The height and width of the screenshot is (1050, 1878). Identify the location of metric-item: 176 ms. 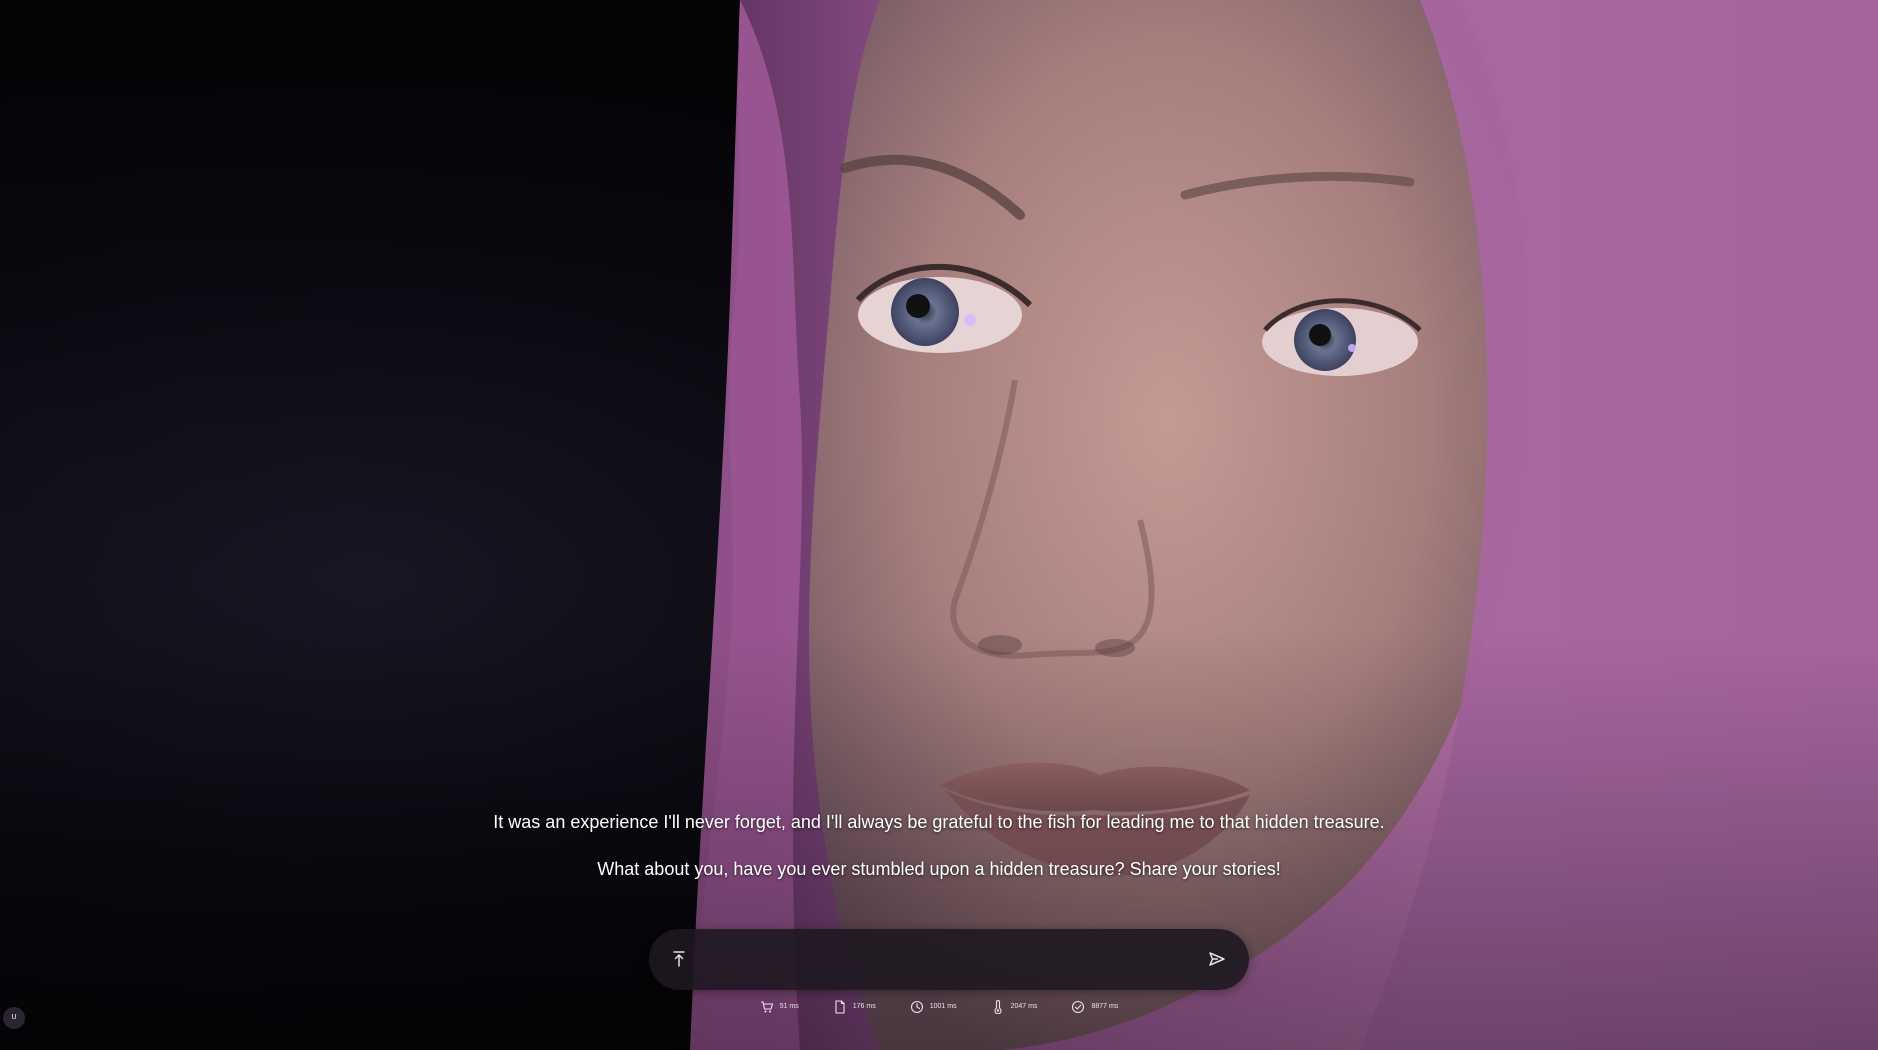
(854, 1007).